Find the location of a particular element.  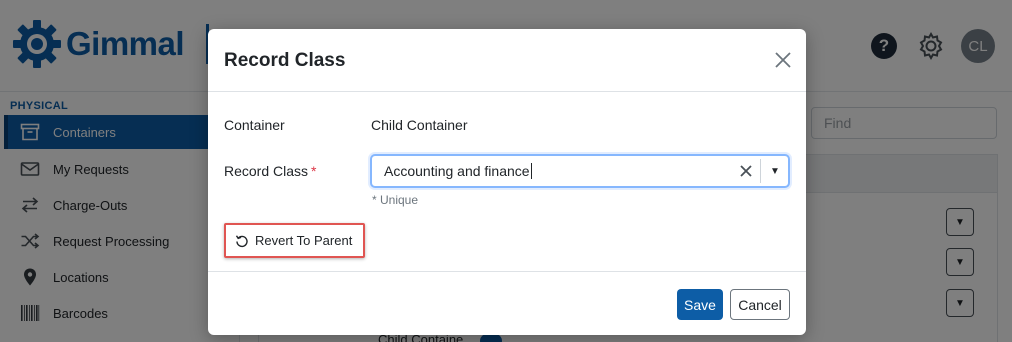

record-class-label-text: Record Class is located at coordinates (266, 171).